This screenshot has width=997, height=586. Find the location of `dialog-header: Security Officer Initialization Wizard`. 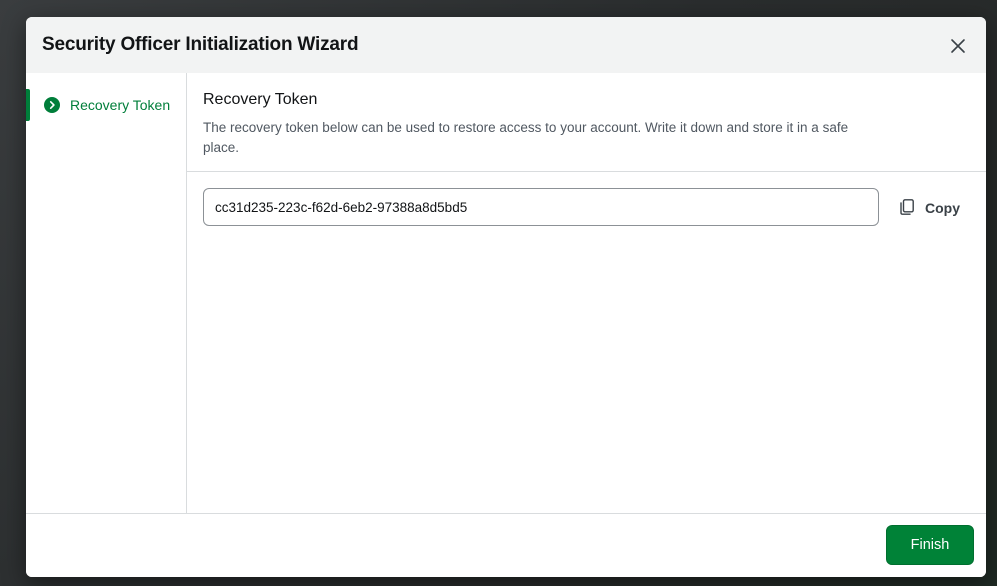

dialog-header: Security Officer Initialization Wizard is located at coordinates (506, 45).